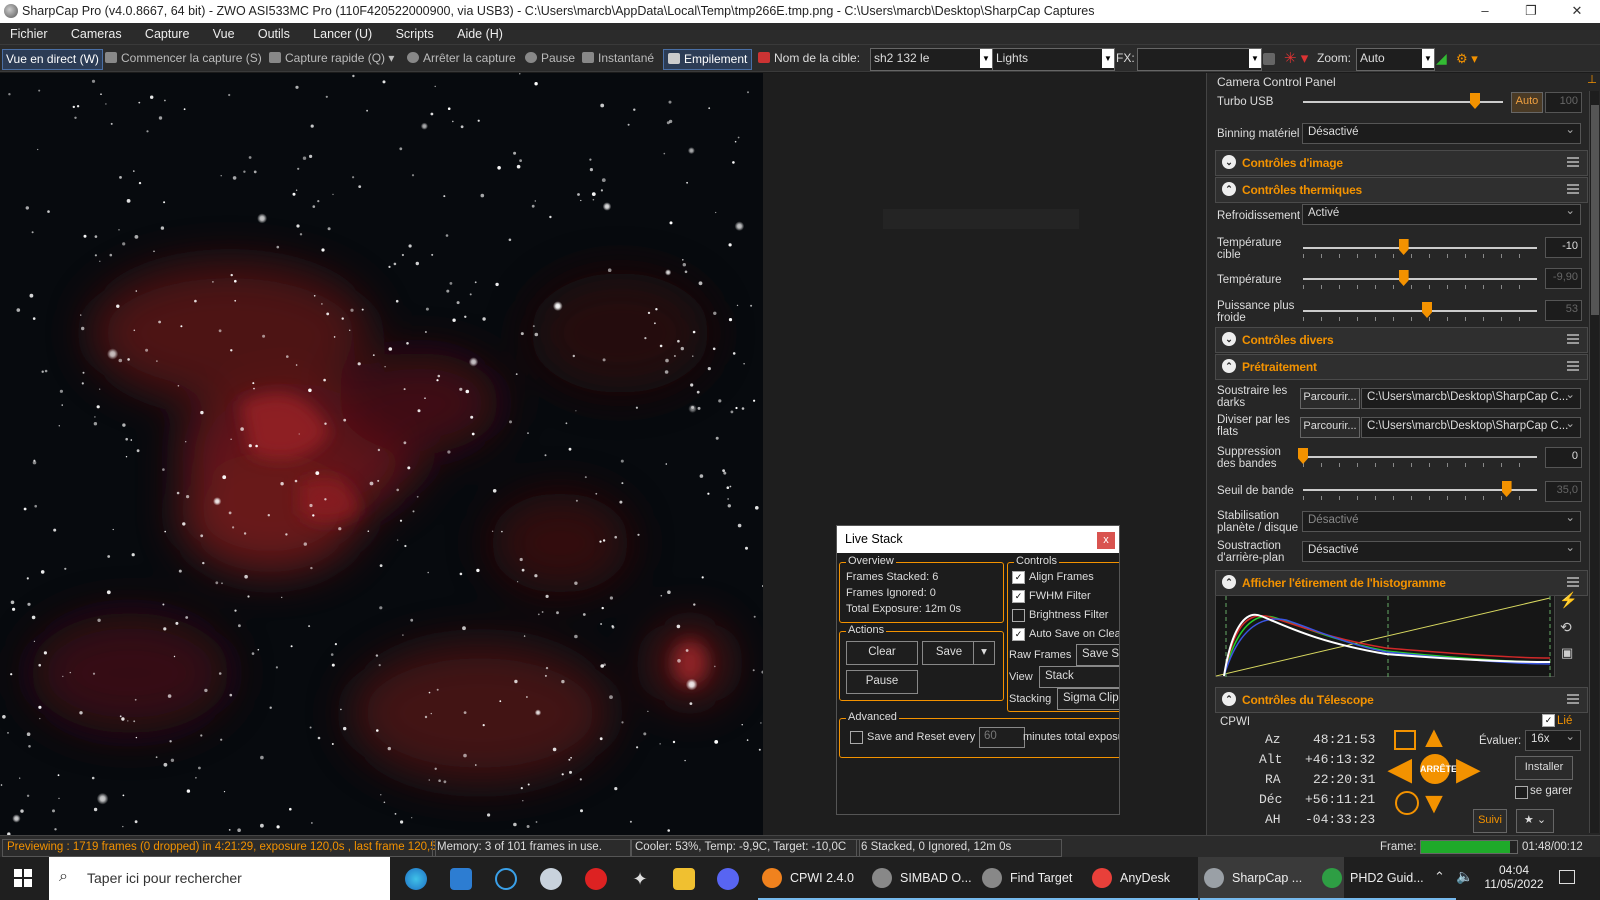 This screenshot has height=900, width=1600. I want to click on minimize-button: –, so click(1485, 11).